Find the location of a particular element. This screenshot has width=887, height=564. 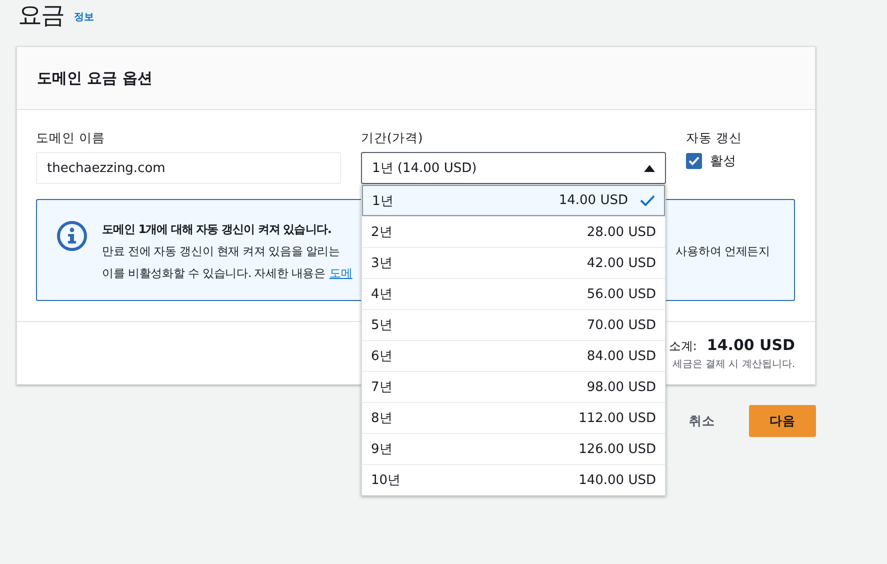

alert-title: 도메인 1개에 대해 자동 갱신이 켜져 있습니다. is located at coordinates (216, 229).